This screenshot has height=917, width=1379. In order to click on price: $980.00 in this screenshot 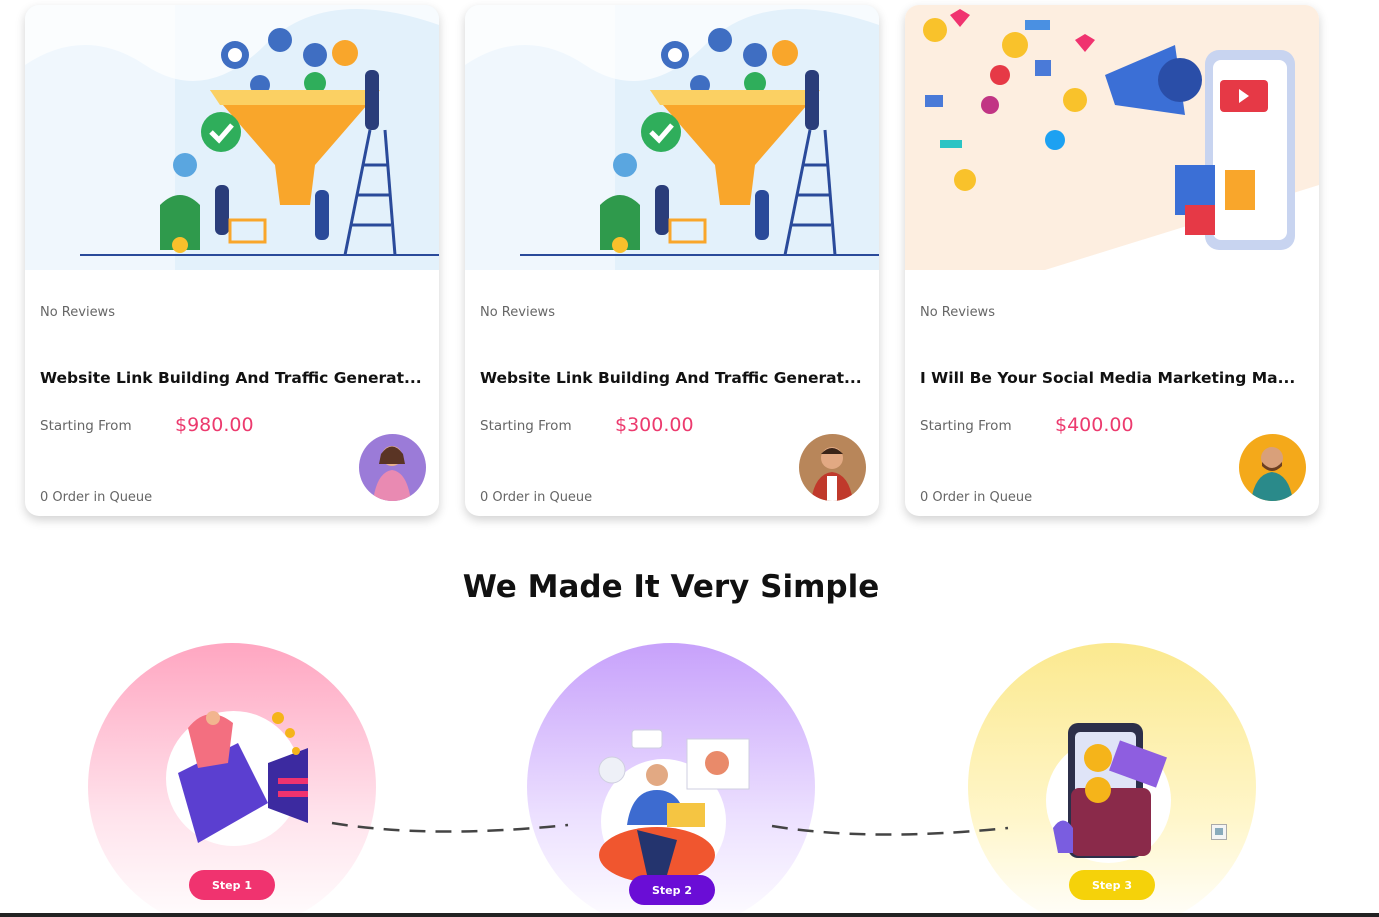, I will do `click(214, 425)`.